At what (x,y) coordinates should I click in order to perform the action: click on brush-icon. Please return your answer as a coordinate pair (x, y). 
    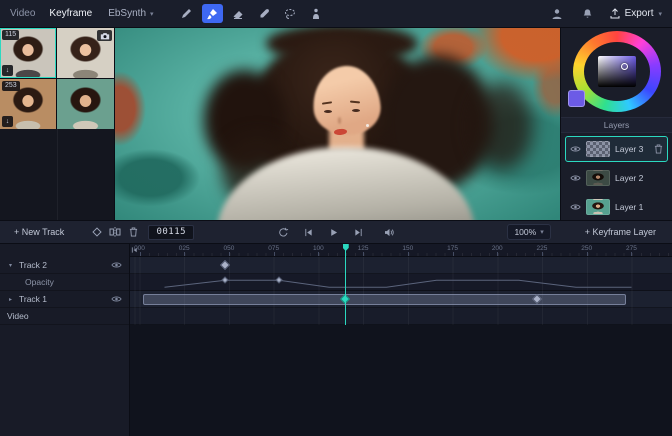
    Looking at the image, I should click on (212, 13).